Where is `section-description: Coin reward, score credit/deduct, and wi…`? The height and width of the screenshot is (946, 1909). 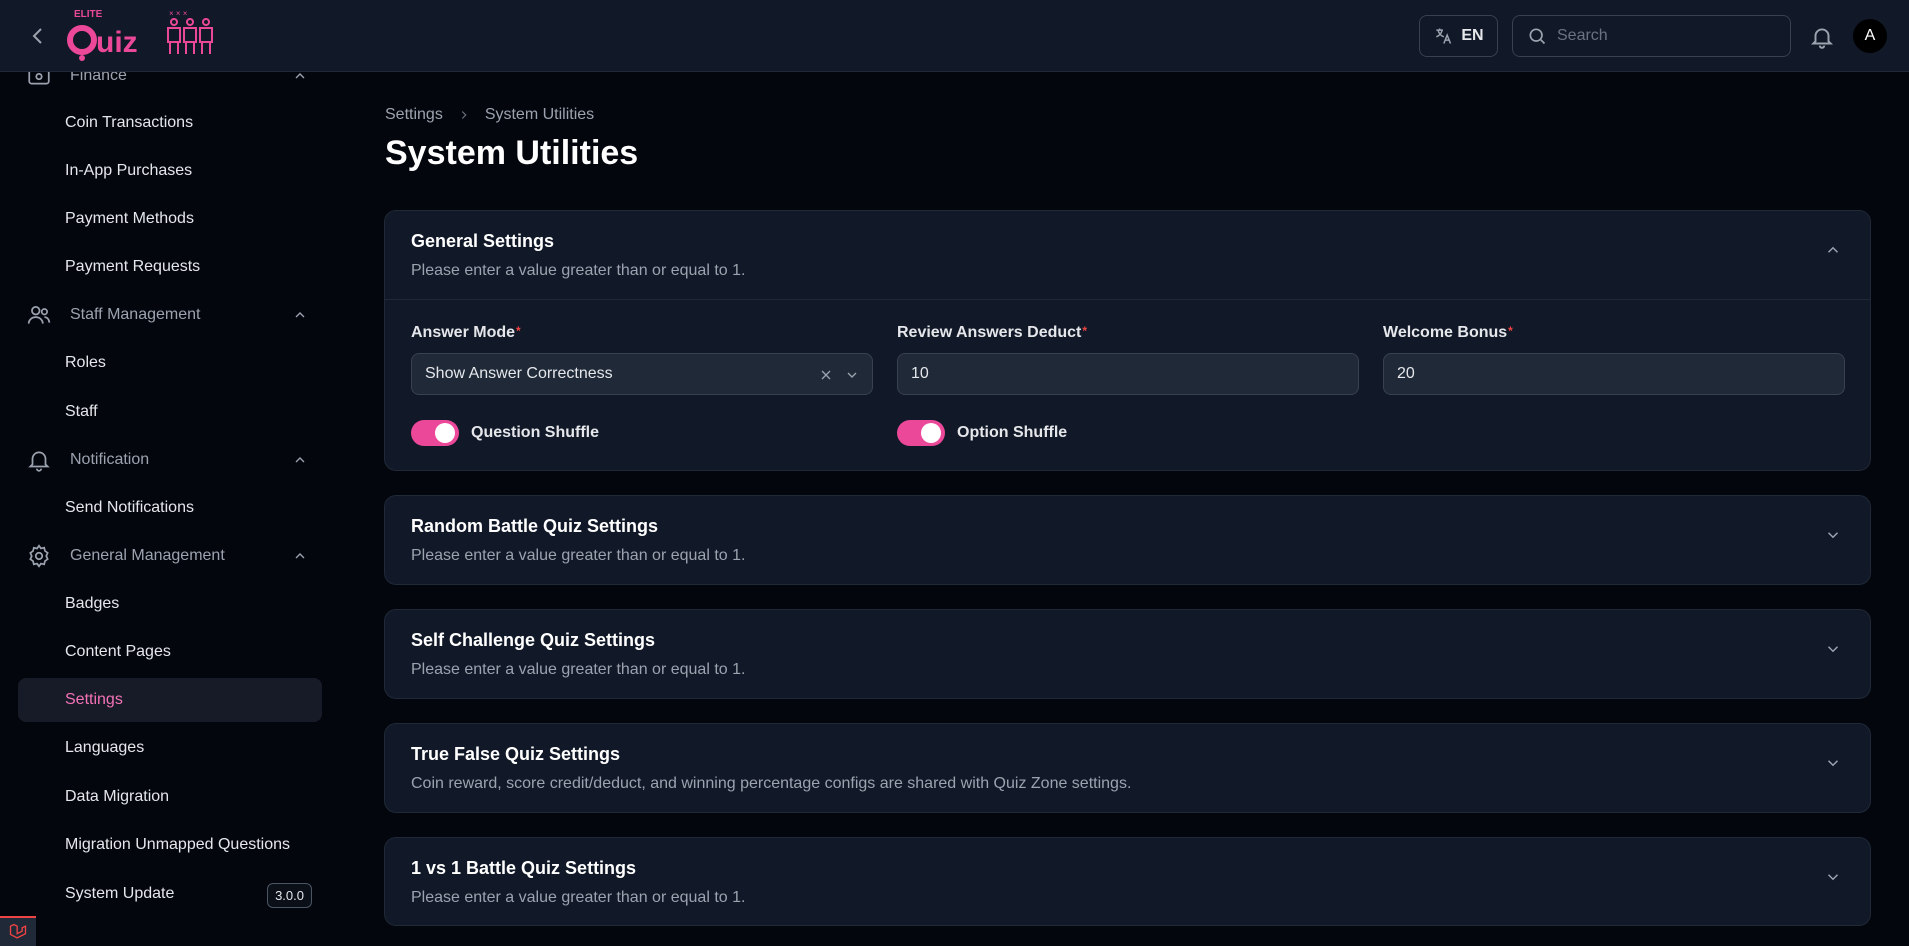
section-description: Coin reward, score credit/deduct, and wi… is located at coordinates (771, 783).